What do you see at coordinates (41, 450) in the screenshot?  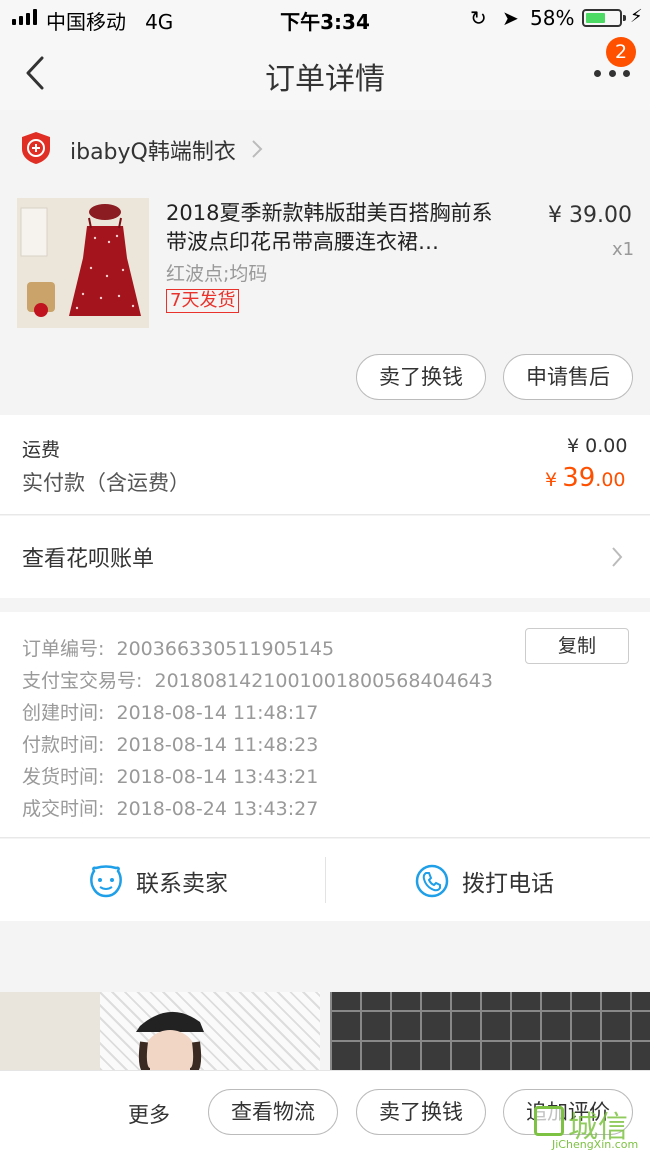 I see `shipping-label: 运费` at bounding box center [41, 450].